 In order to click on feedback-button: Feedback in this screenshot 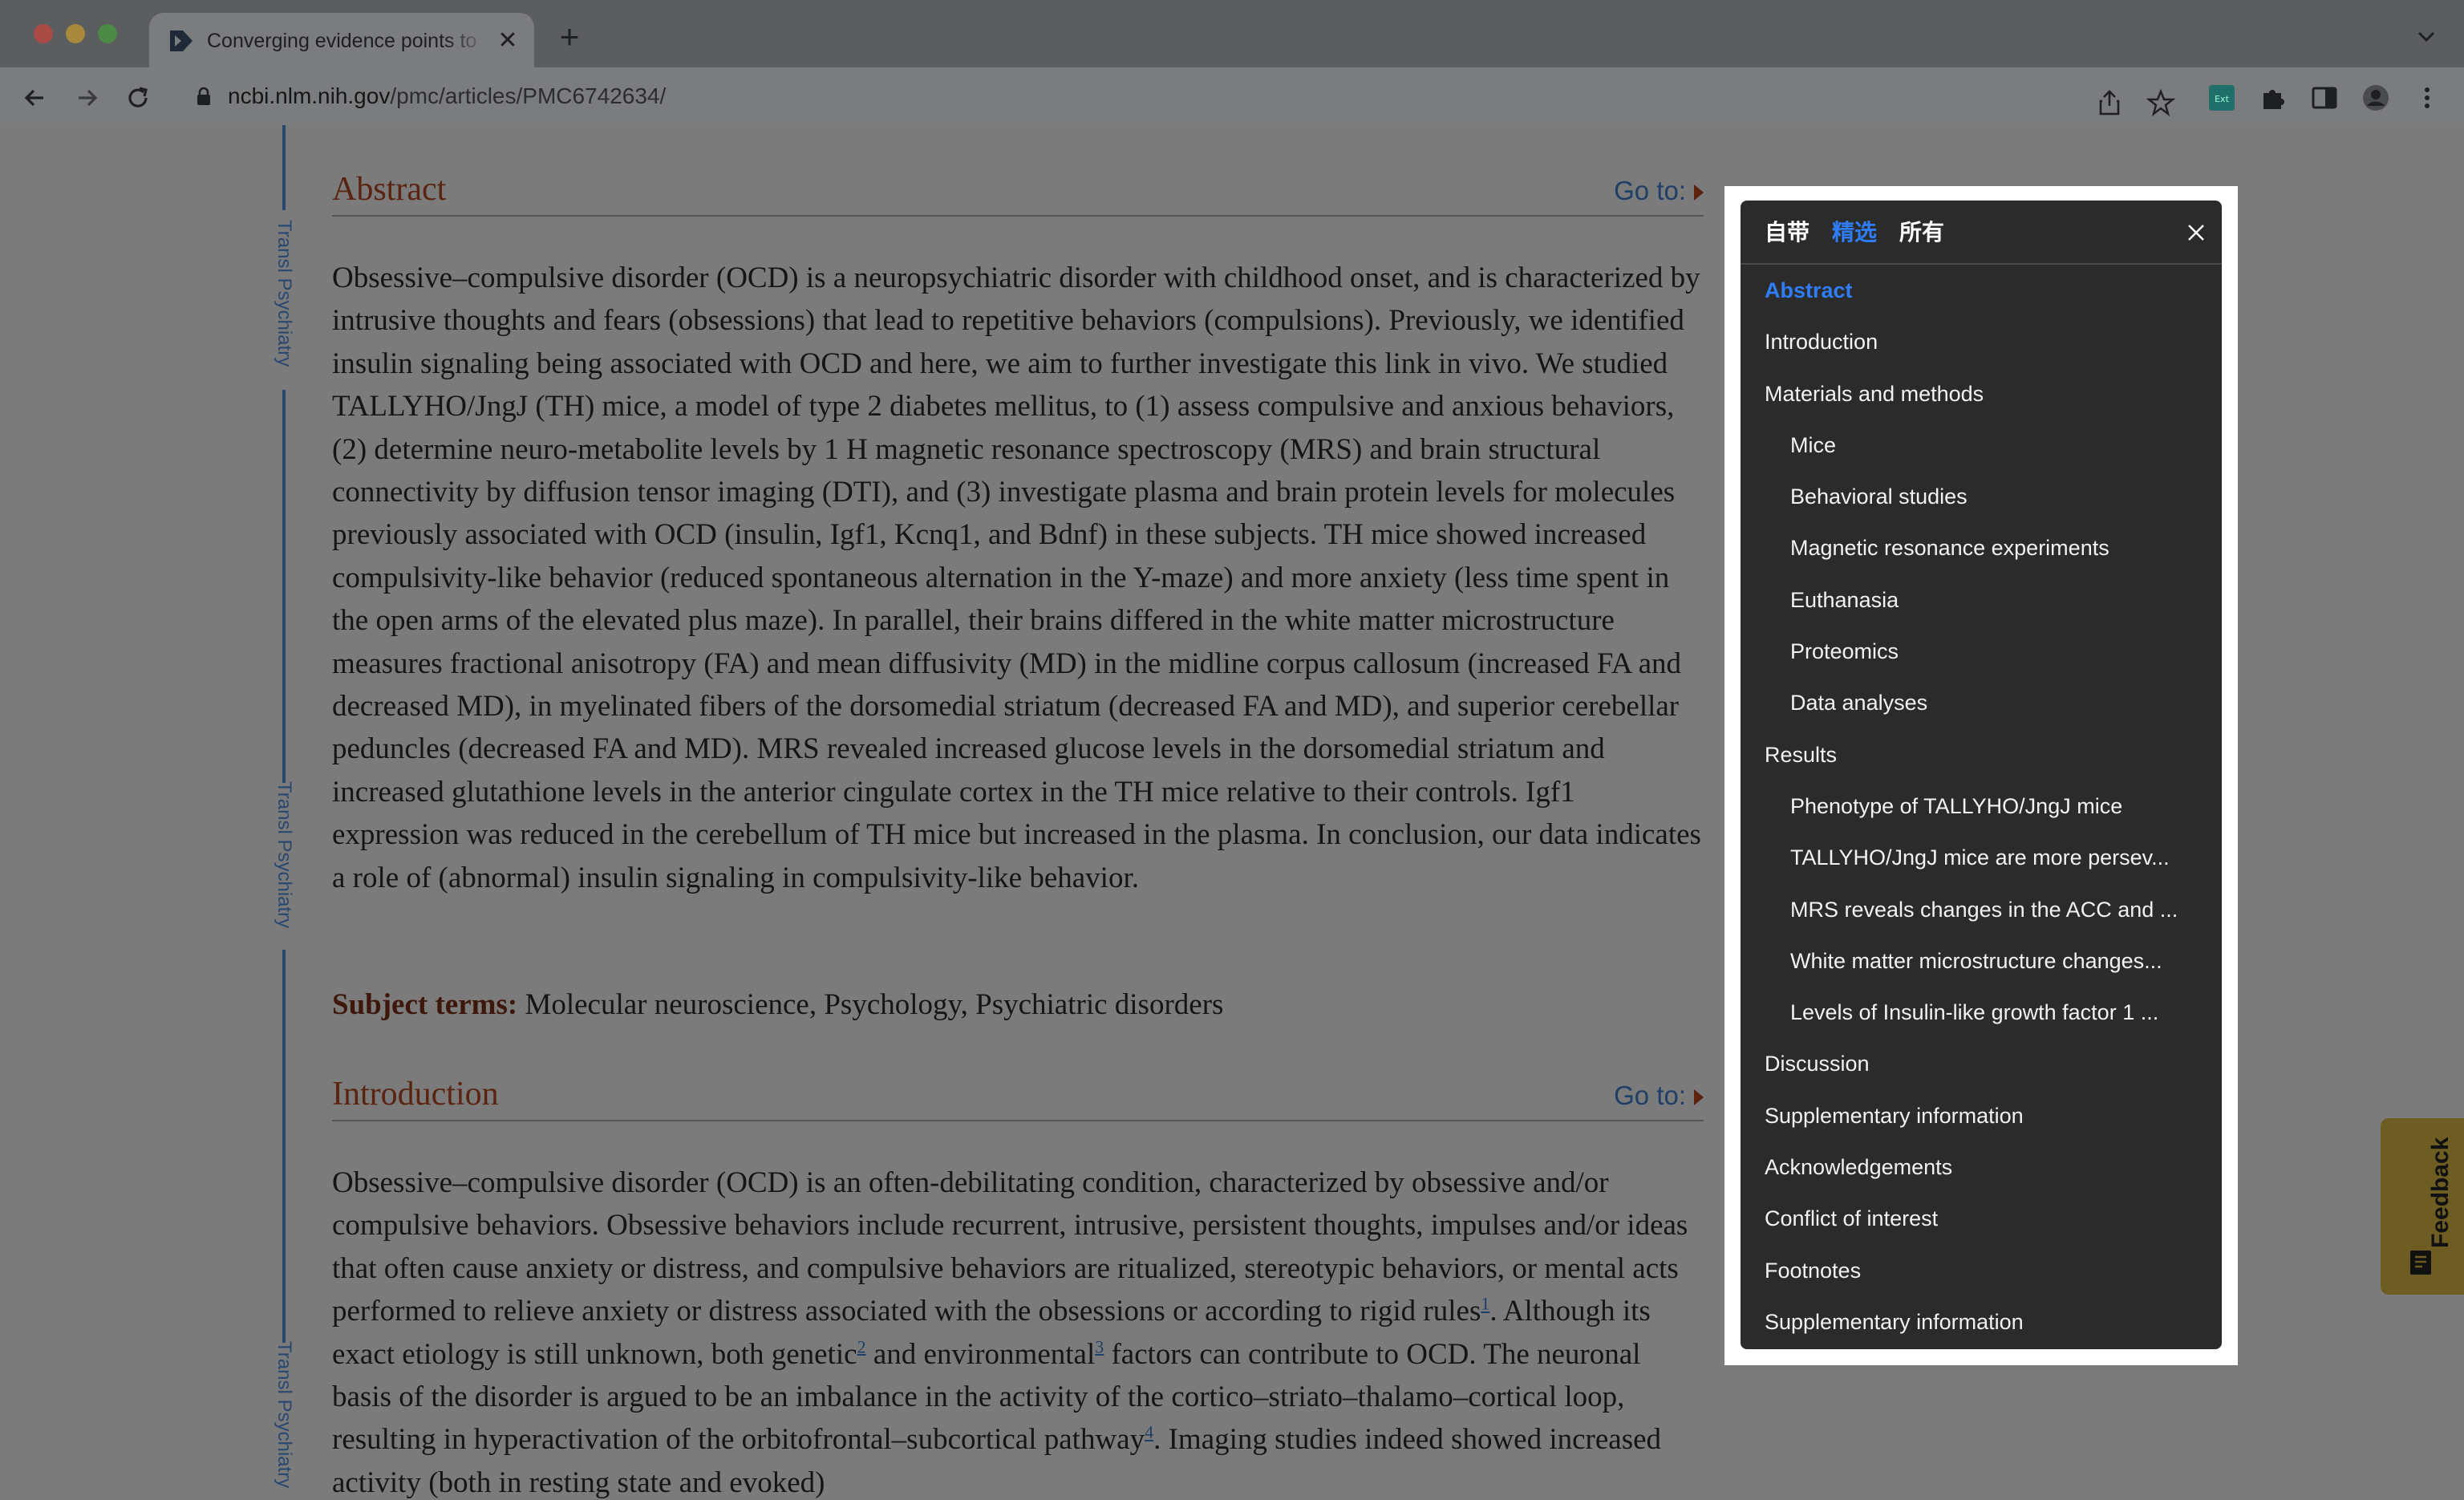, I will do `click(2422, 1206)`.